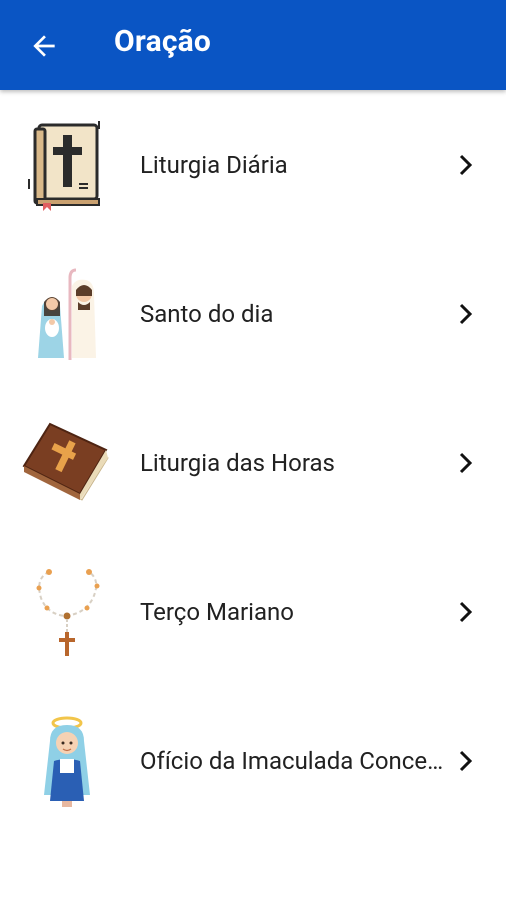 The image size is (506, 900). Describe the element at coordinates (67, 165) in the screenshot. I see `bible-cross-icon` at that location.